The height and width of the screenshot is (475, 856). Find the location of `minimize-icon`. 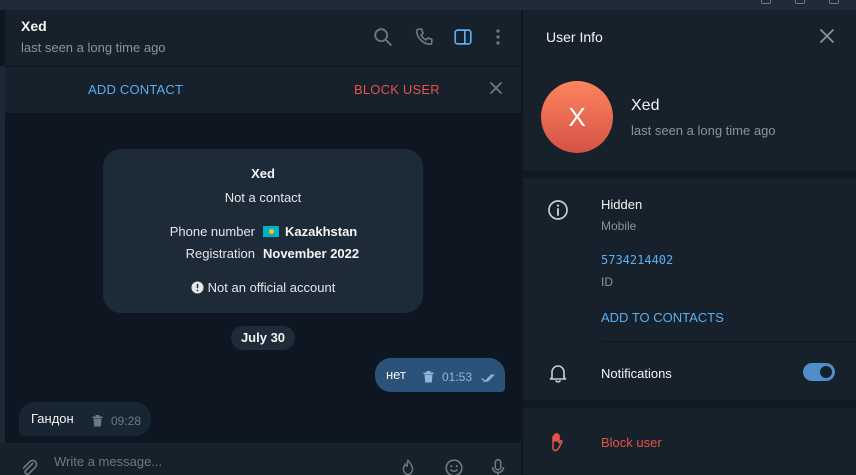

minimize-icon is located at coordinates (766, 2).